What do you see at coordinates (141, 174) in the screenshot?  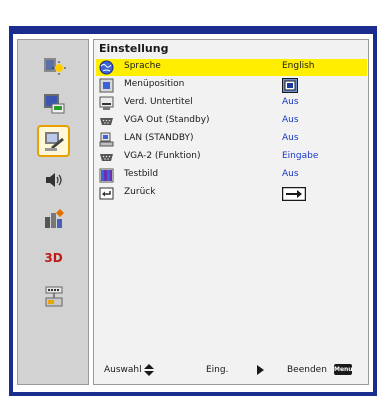 I see `menu-item-label: Testbild` at bounding box center [141, 174].